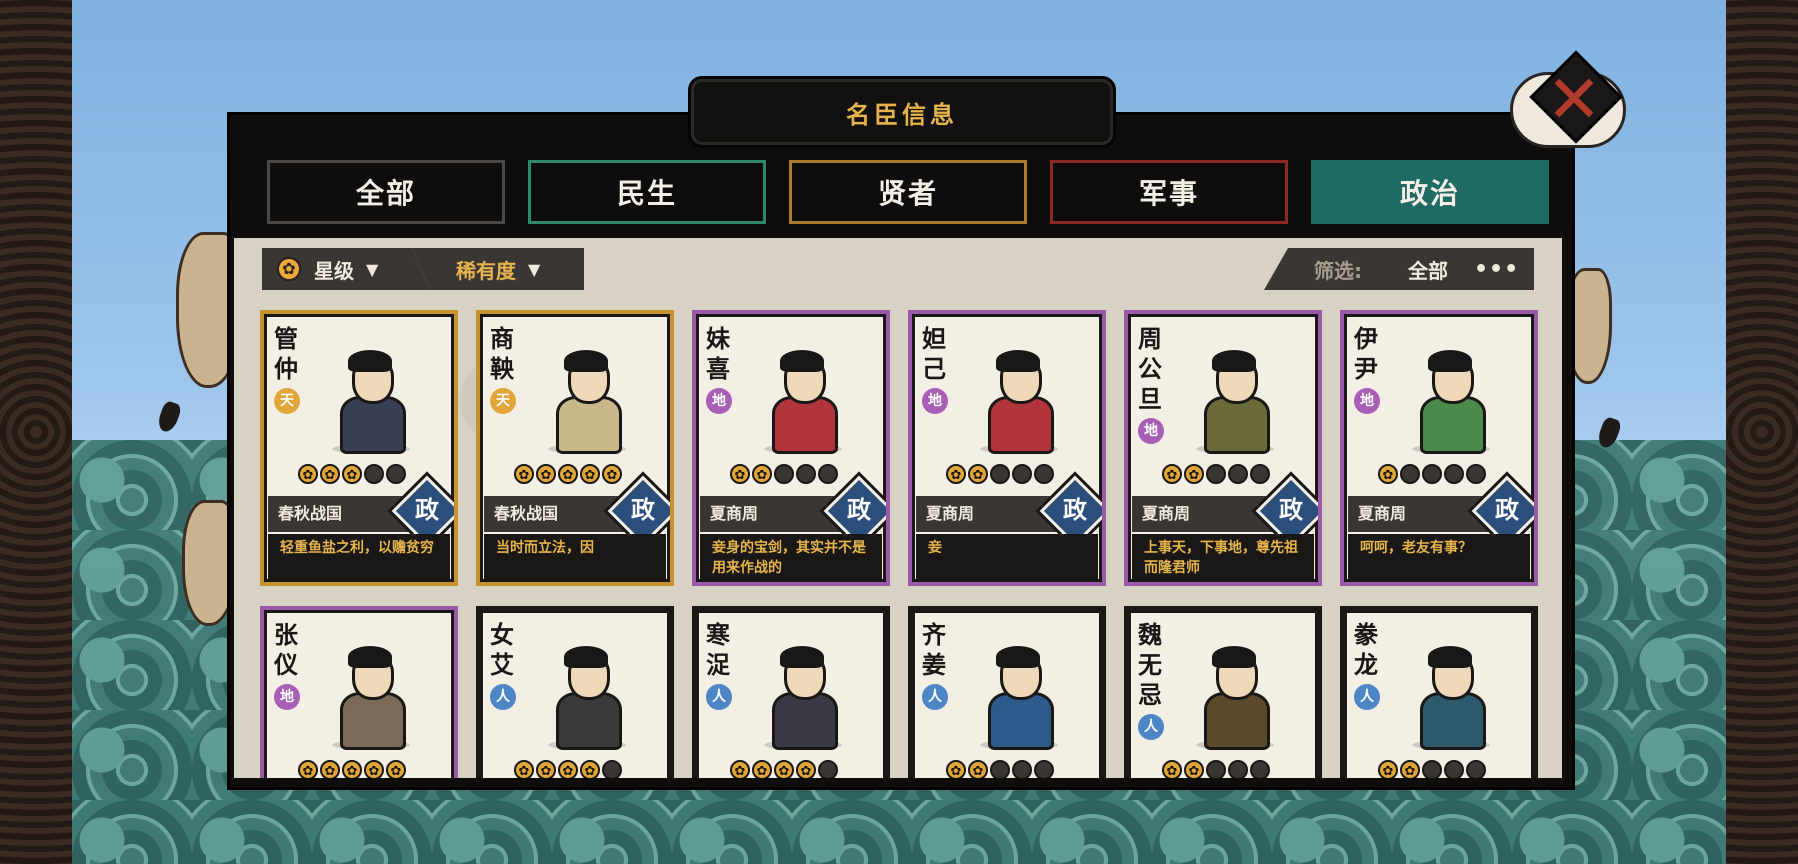  What do you see at coordinates (1169, 192) in the screenshot?
I see `tab-3: 军事` at bounding box center [1169, 192].